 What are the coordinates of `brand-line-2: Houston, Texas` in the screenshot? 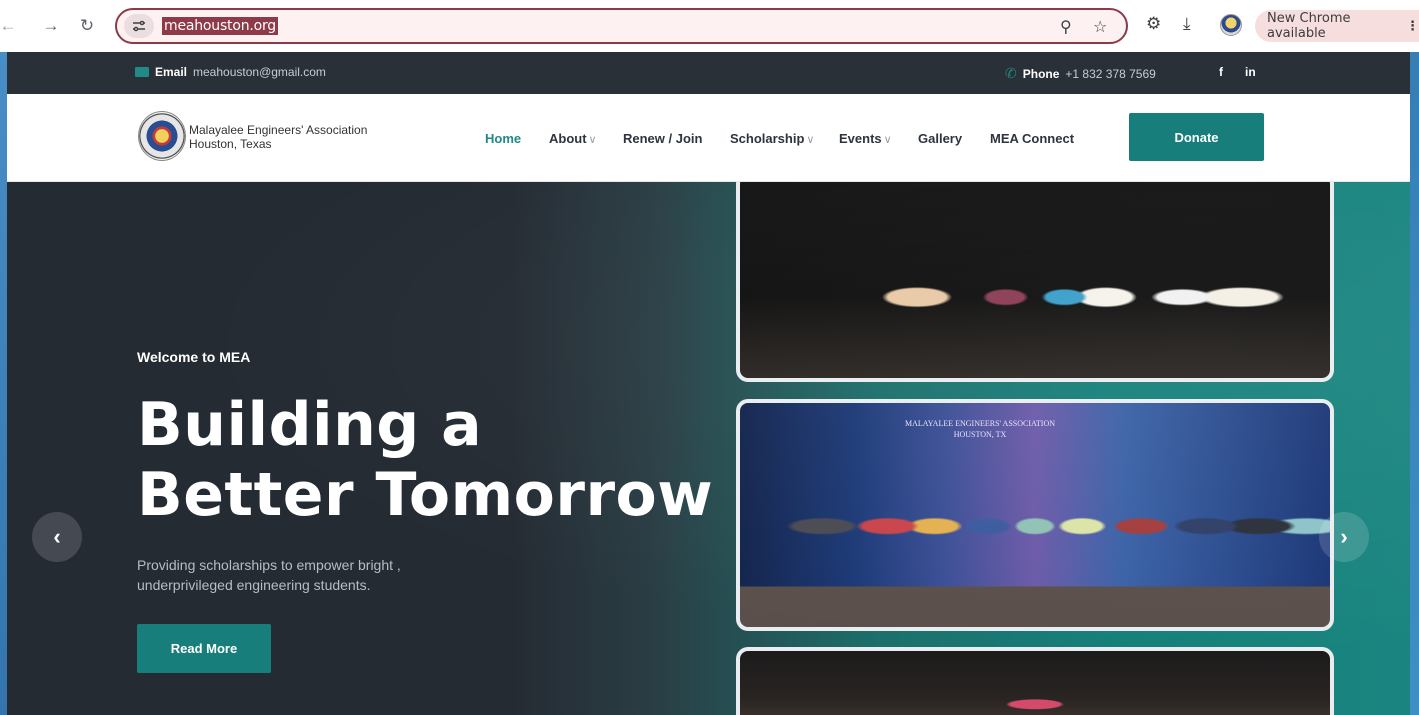 It's located at (230, 144).